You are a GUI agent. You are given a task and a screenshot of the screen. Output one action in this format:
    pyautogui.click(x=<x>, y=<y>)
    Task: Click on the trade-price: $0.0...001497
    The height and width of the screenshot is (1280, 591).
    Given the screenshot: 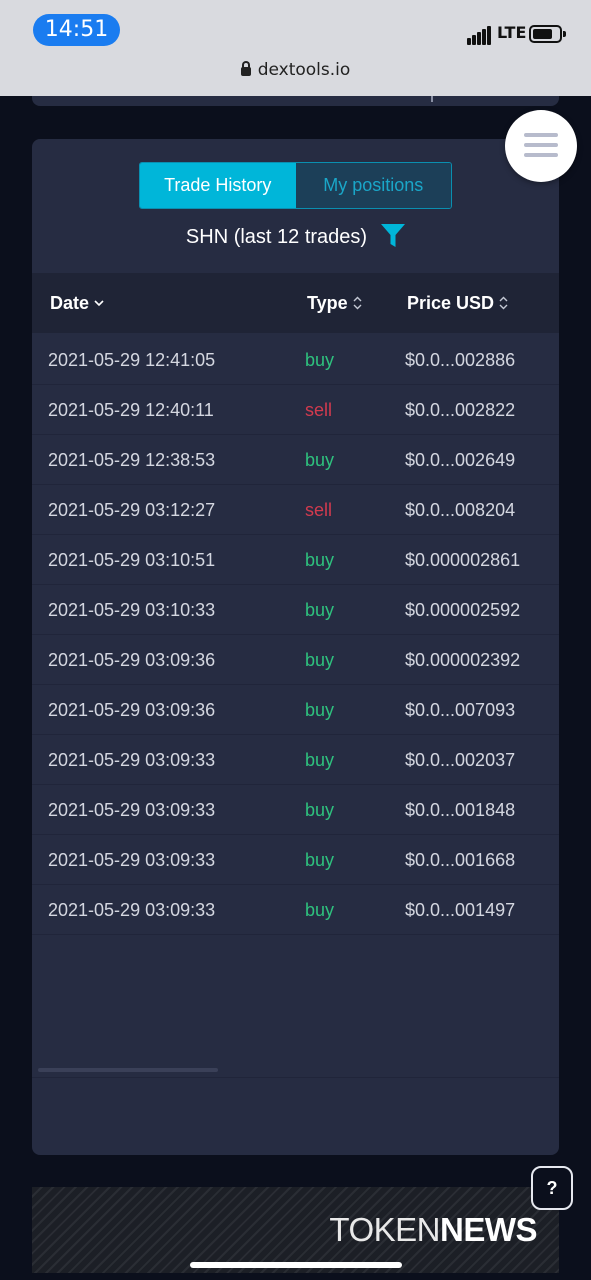 What is the action you would take?
    pyautogui.click(x=460, y=910)
    